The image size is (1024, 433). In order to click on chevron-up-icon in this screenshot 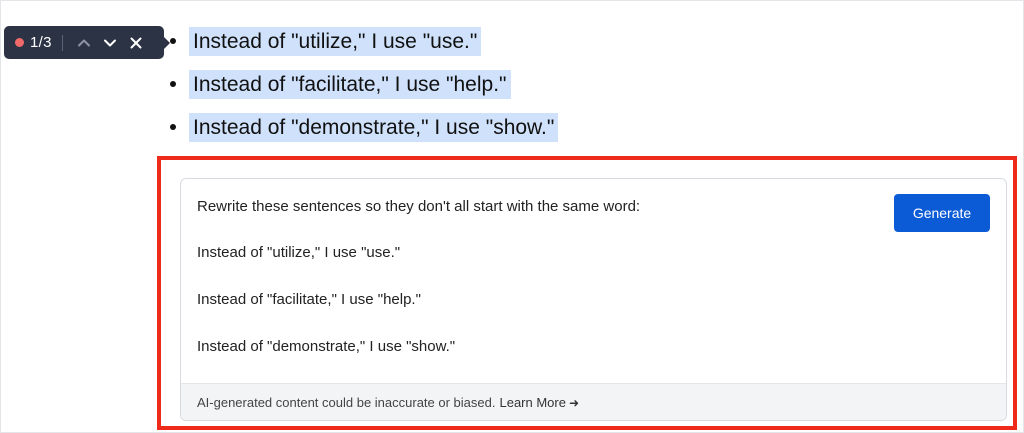, I will do `click(83, 42)`.